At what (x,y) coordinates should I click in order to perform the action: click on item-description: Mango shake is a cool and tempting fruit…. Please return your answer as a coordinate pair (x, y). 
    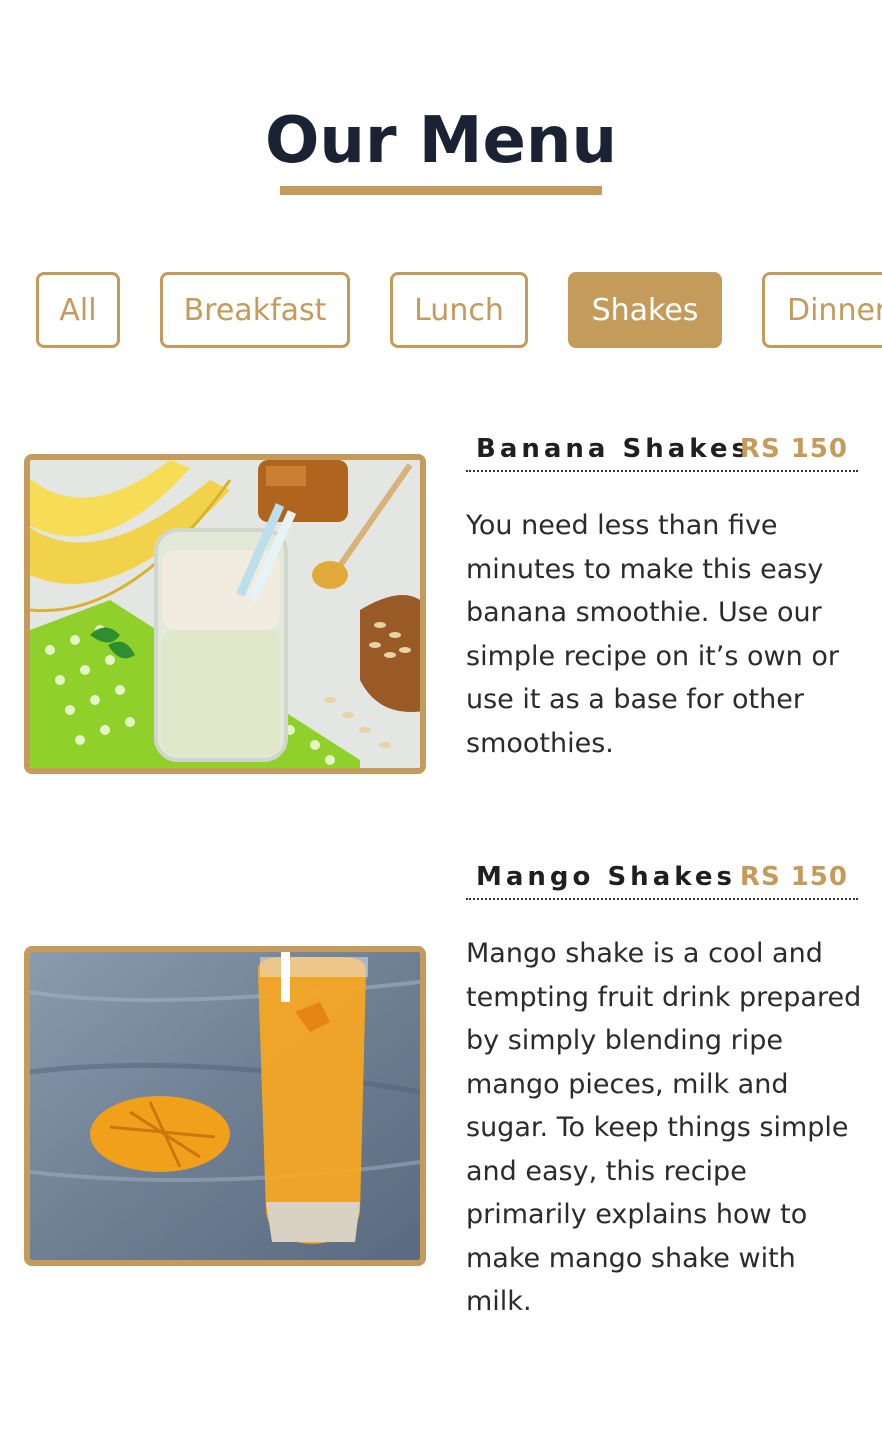
    Looking at the image, I should click on (664, 1127).